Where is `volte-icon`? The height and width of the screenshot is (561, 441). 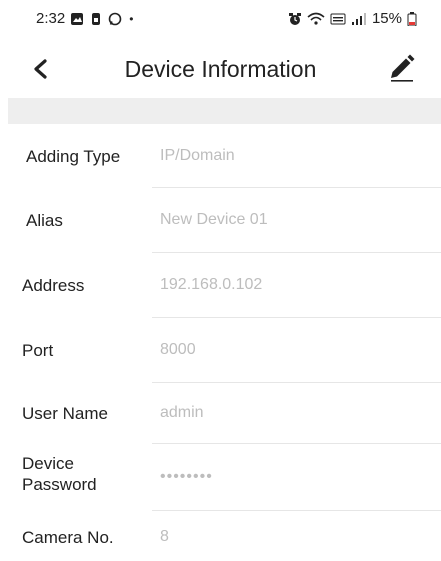 volte-icon is located at coordinates (338, 18).